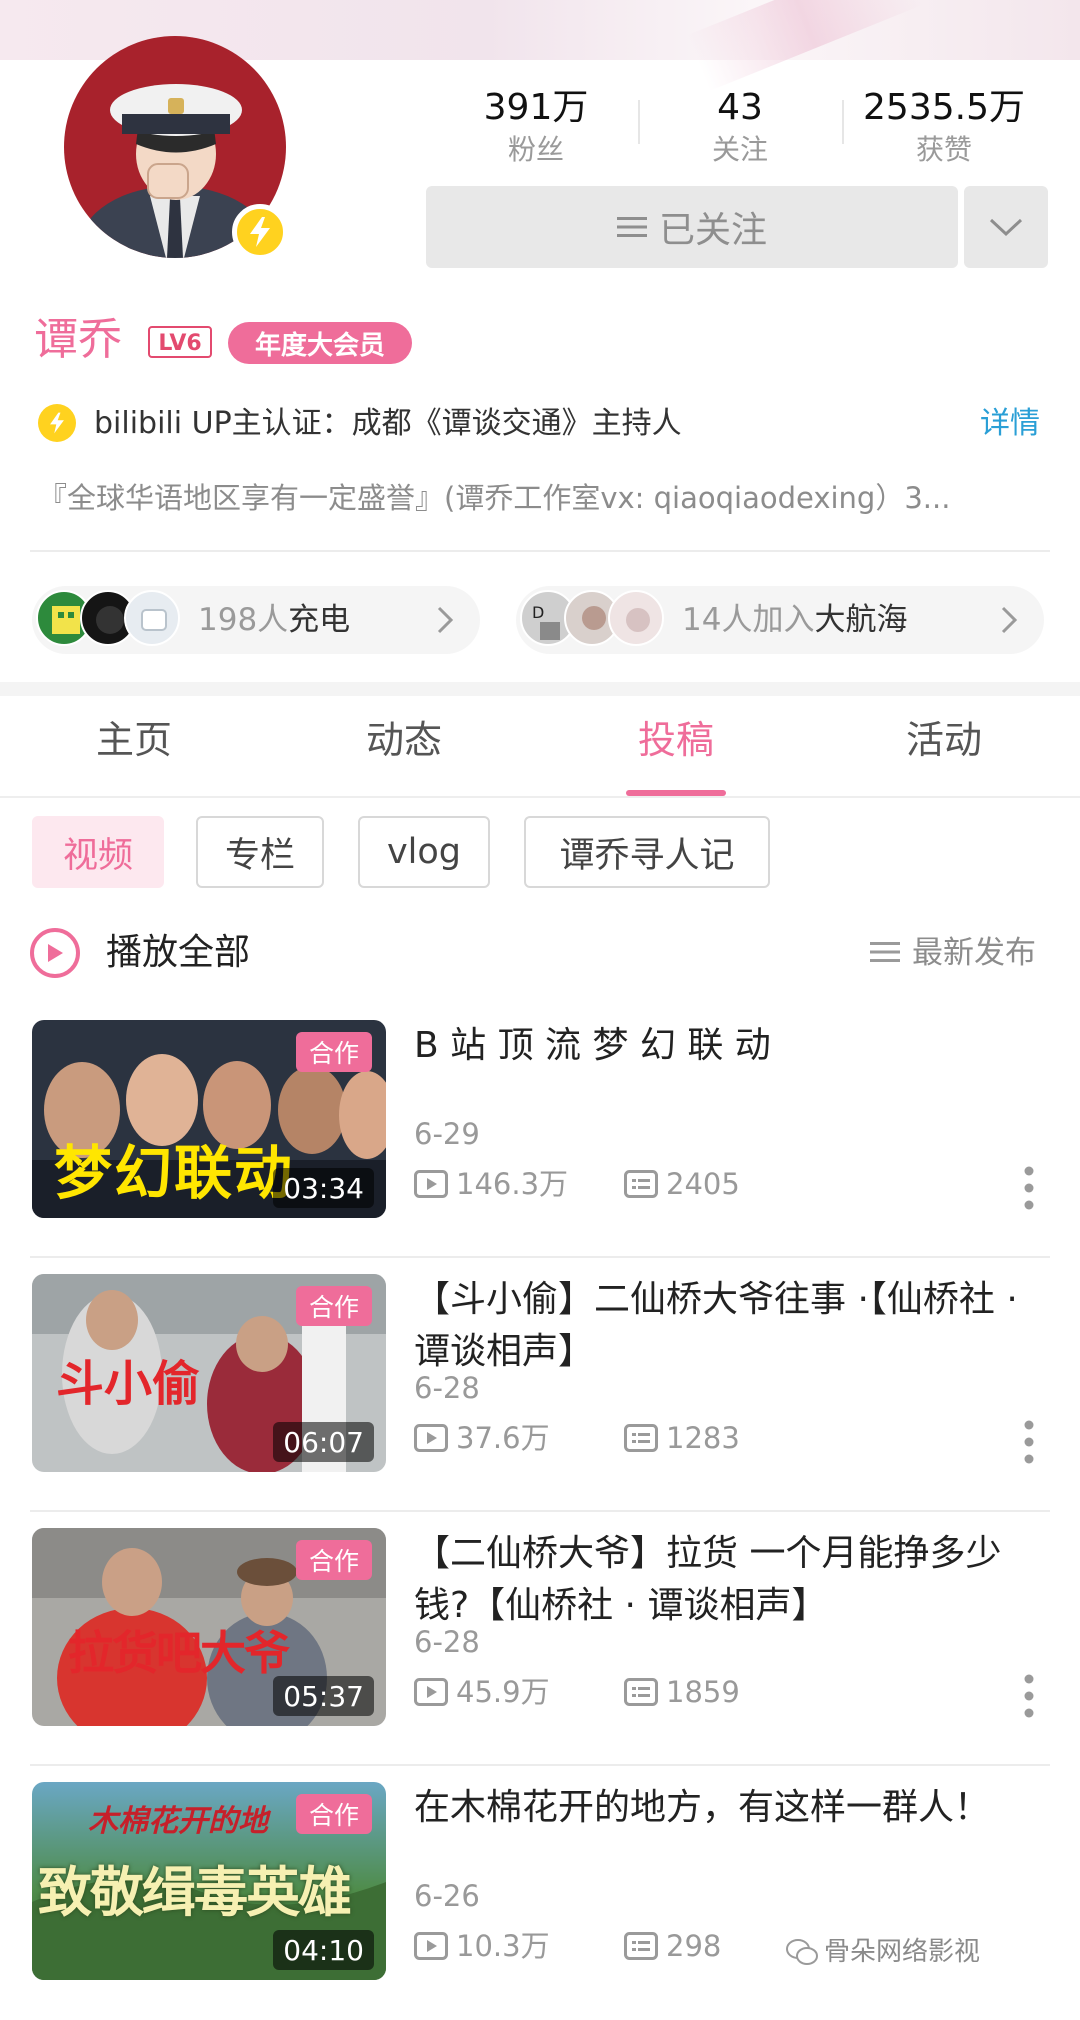 Image resolution: width=1080 pixels, height=2020 pixels. Describe the element at coordinates (734, 1808) in the screenshot. I see `video-title: 在木棉花开的地方，有这样一群人！` at that location.